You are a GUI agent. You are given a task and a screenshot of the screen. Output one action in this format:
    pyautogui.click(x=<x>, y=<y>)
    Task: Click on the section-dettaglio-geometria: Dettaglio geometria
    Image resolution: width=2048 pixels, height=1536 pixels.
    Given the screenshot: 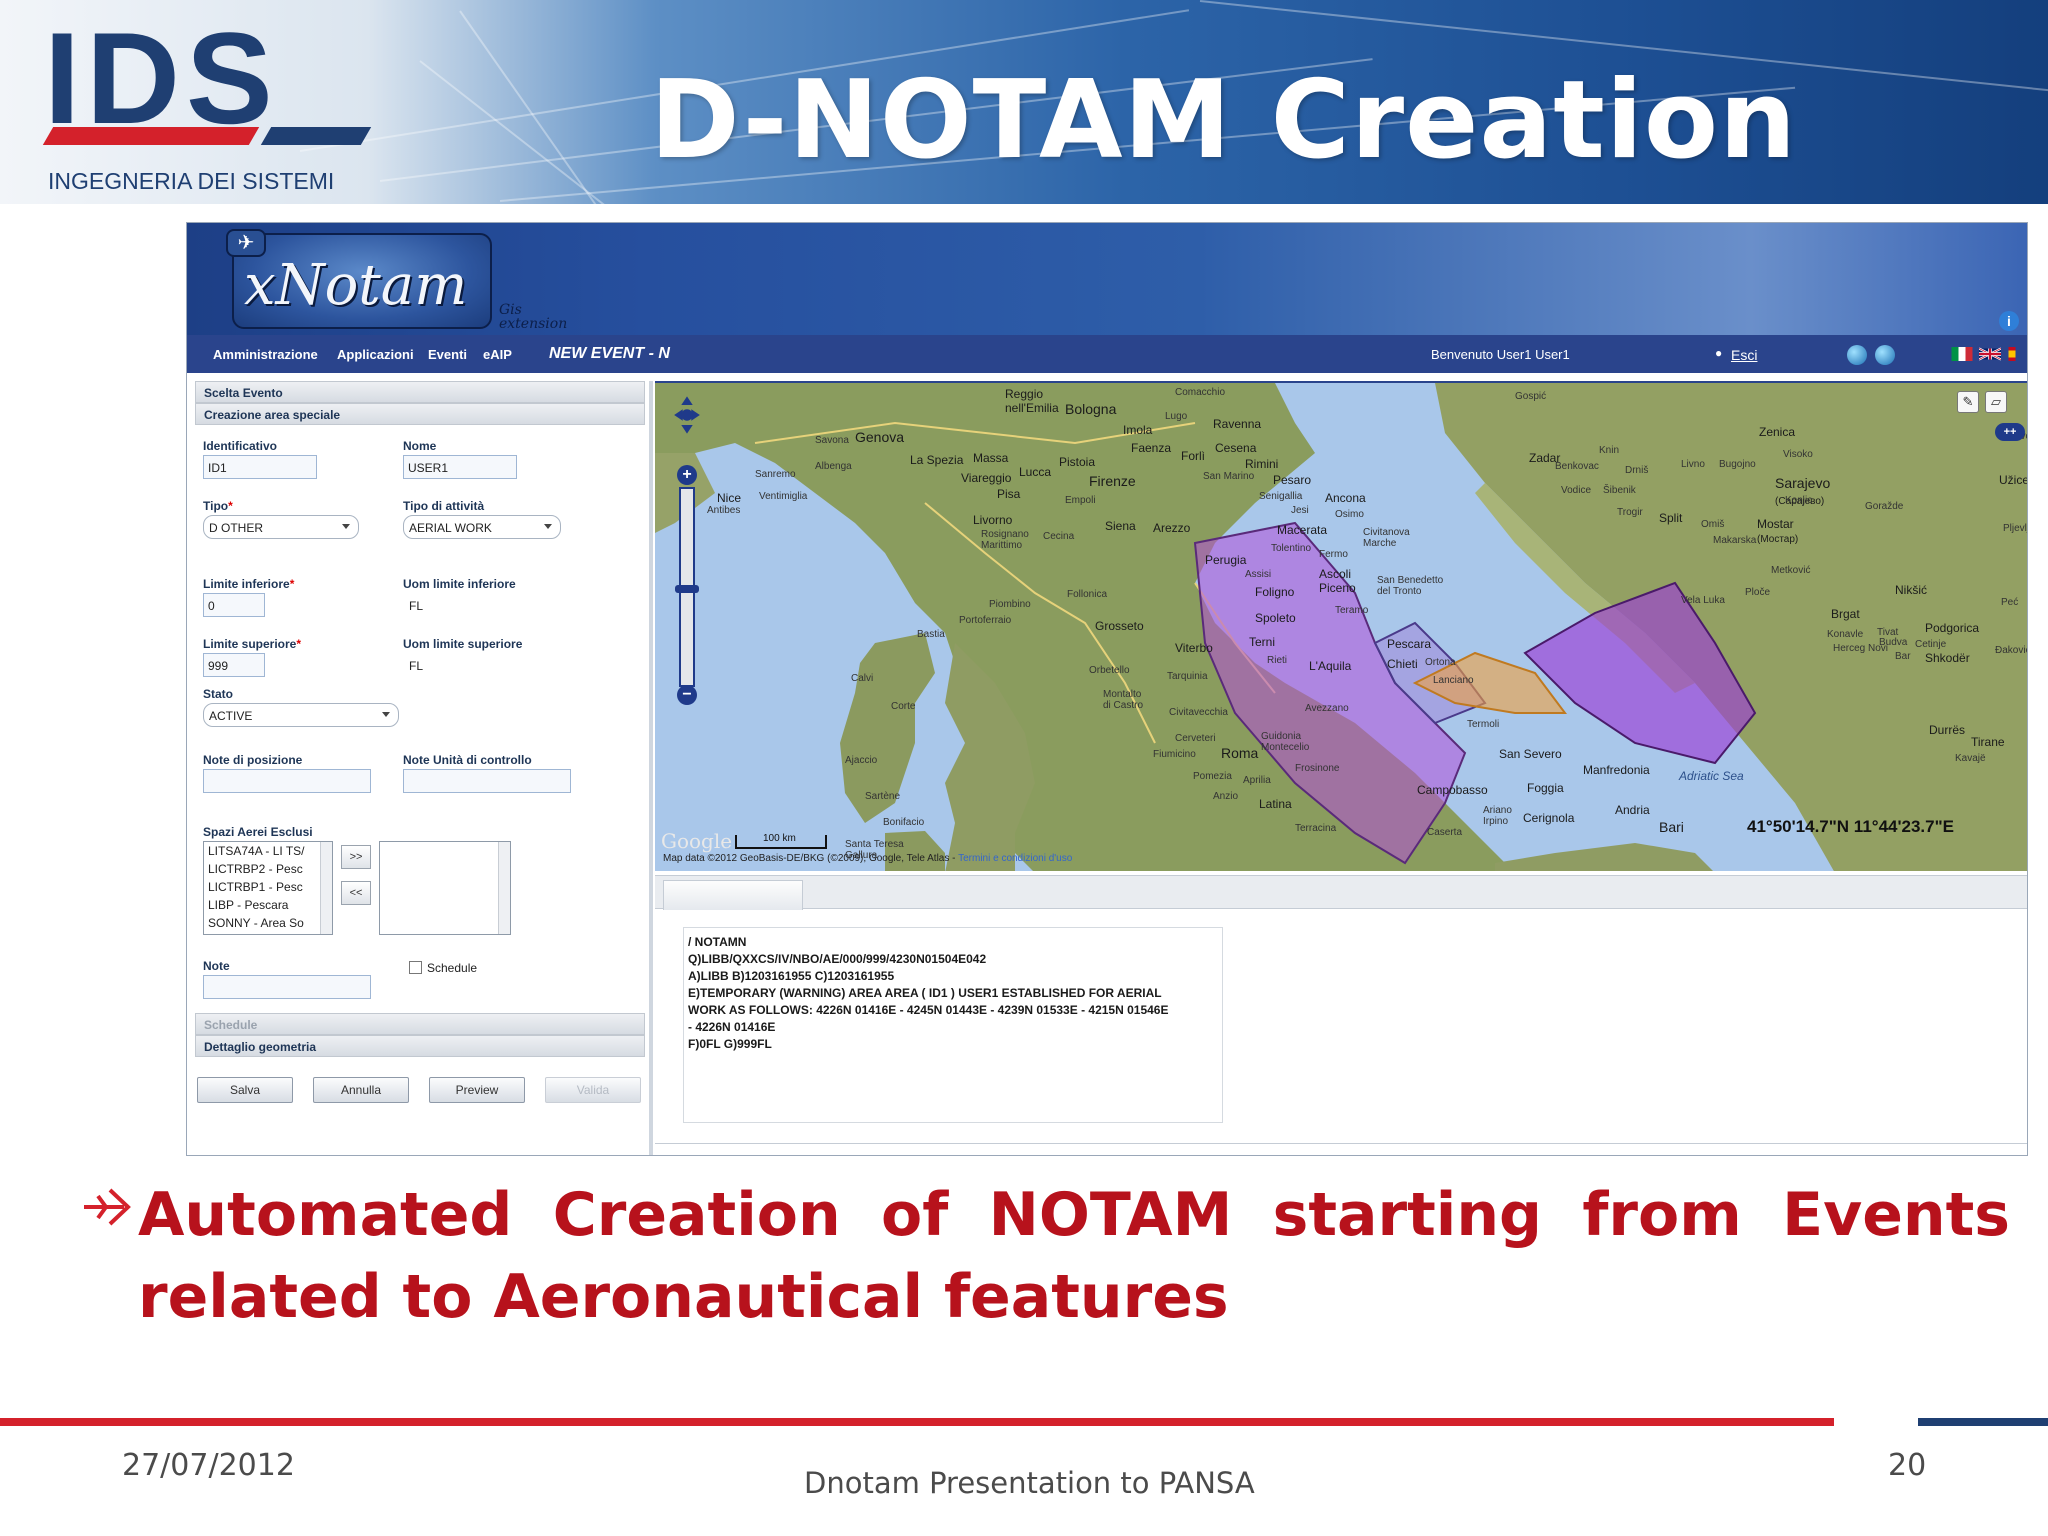 What is the action you would take?
    pyautogui.click(x=420, y=1046)
    